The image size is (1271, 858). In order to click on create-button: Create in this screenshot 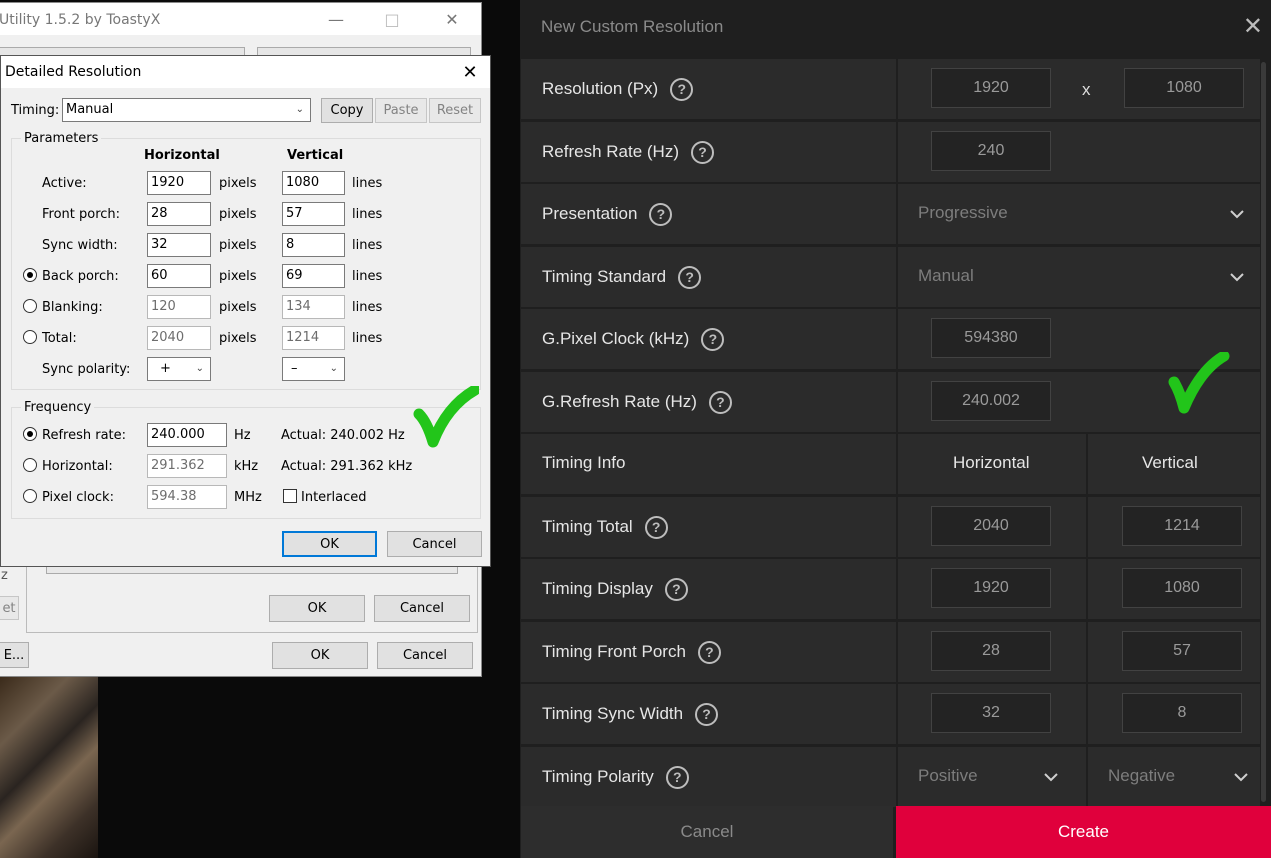, I will do `click(1083, 832)`.